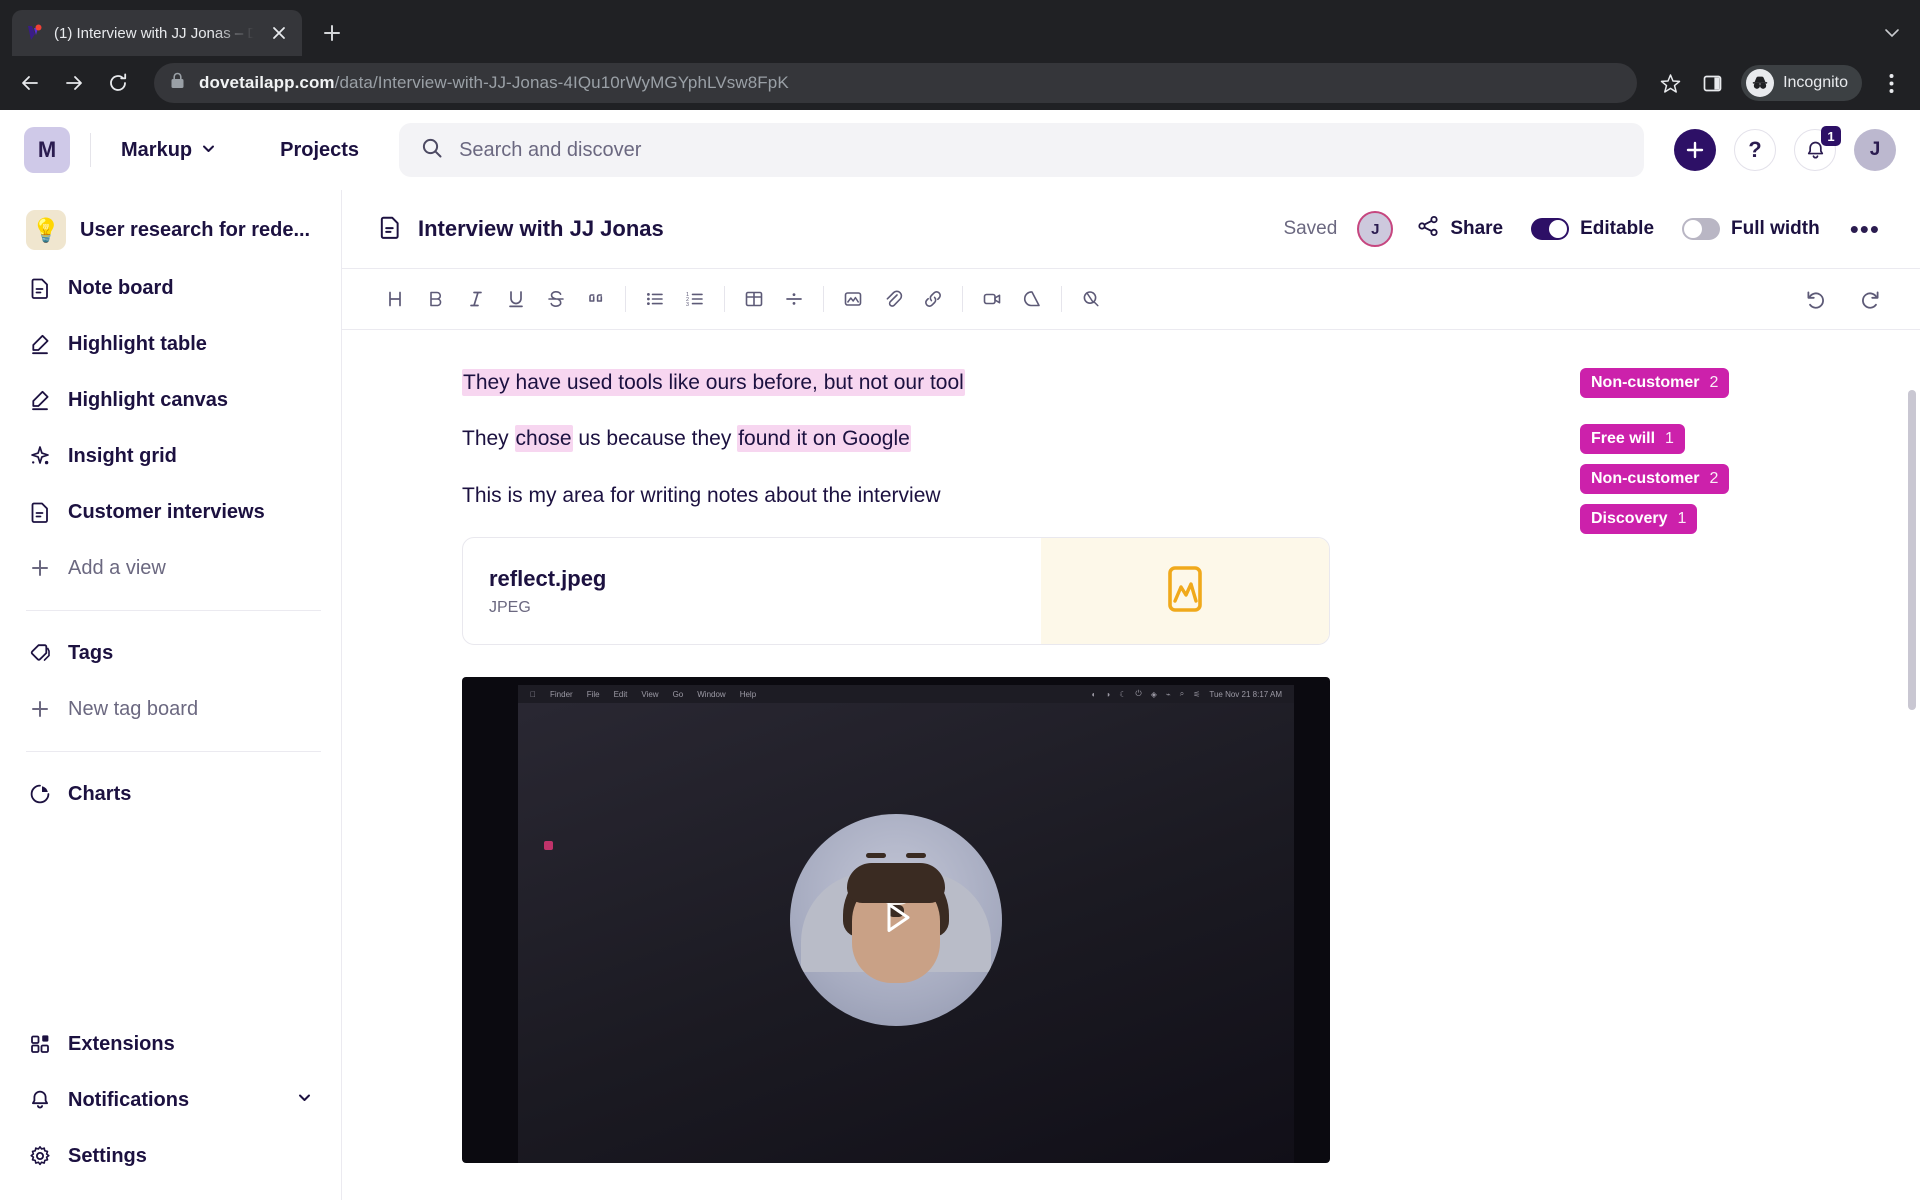 This screenshot has width=1920, height=1200. What do you see at coordinates (1021, 150) in the screenshot?
I see `search-input: Search and discover` at bounding box center [1021, 150].